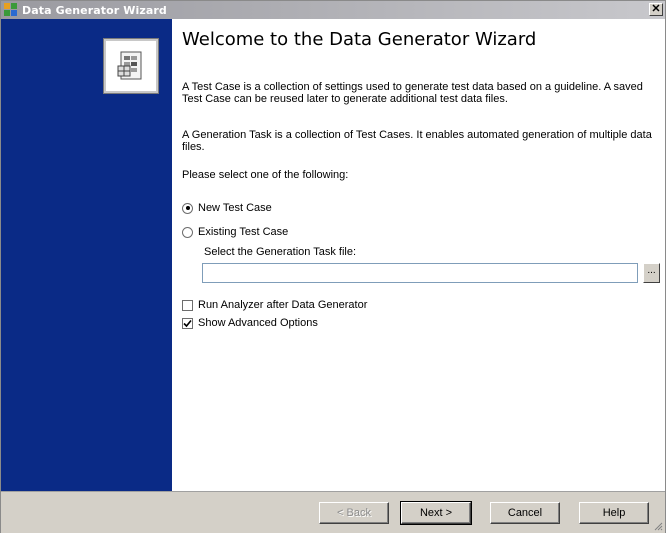  What do you see at coordinates (187, 208) in the screenshot?
I see `radio-selected-icon` at bounding box center [187, 208].